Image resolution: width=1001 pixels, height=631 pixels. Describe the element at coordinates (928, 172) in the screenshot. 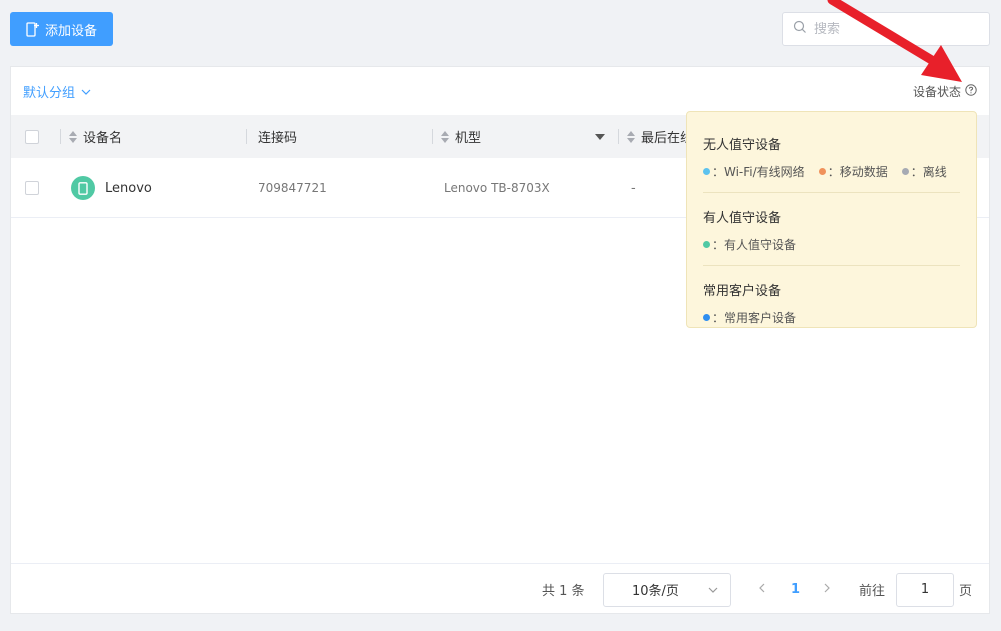

I see `legend-label: ：离线` at that location.